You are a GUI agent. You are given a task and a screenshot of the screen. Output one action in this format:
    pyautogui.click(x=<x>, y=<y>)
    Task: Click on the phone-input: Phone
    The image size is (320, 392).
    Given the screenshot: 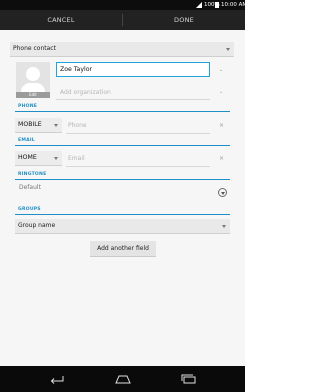 What is the action you would take?
    pyautogui.click(x=77, y=125)
    